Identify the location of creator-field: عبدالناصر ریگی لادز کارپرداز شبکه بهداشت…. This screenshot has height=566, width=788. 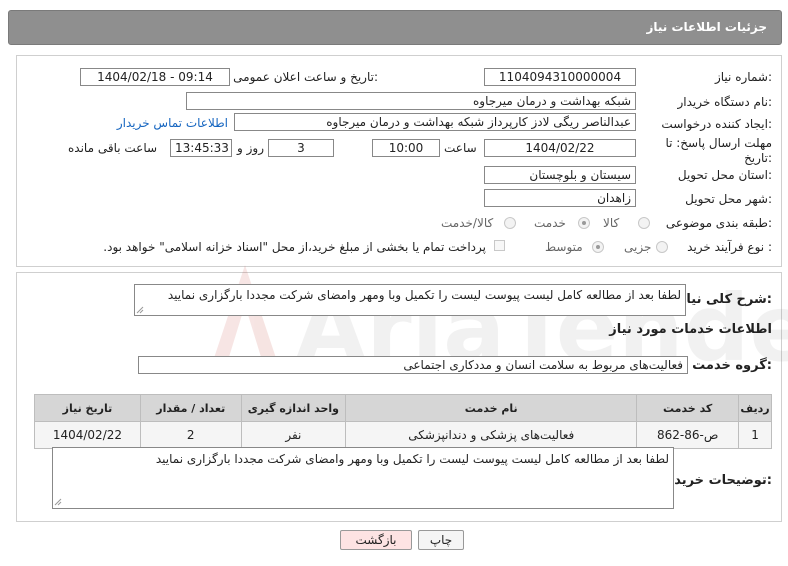
(435, 122).